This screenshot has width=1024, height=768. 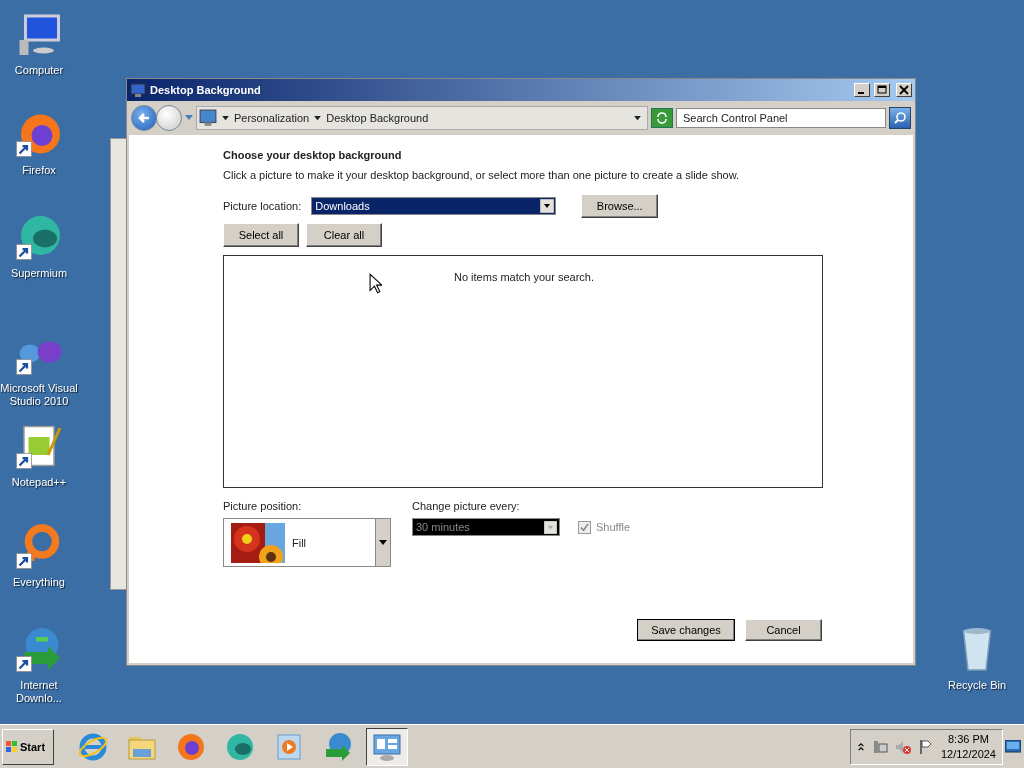 I want to click on close-button, so click(x=904, y=90).